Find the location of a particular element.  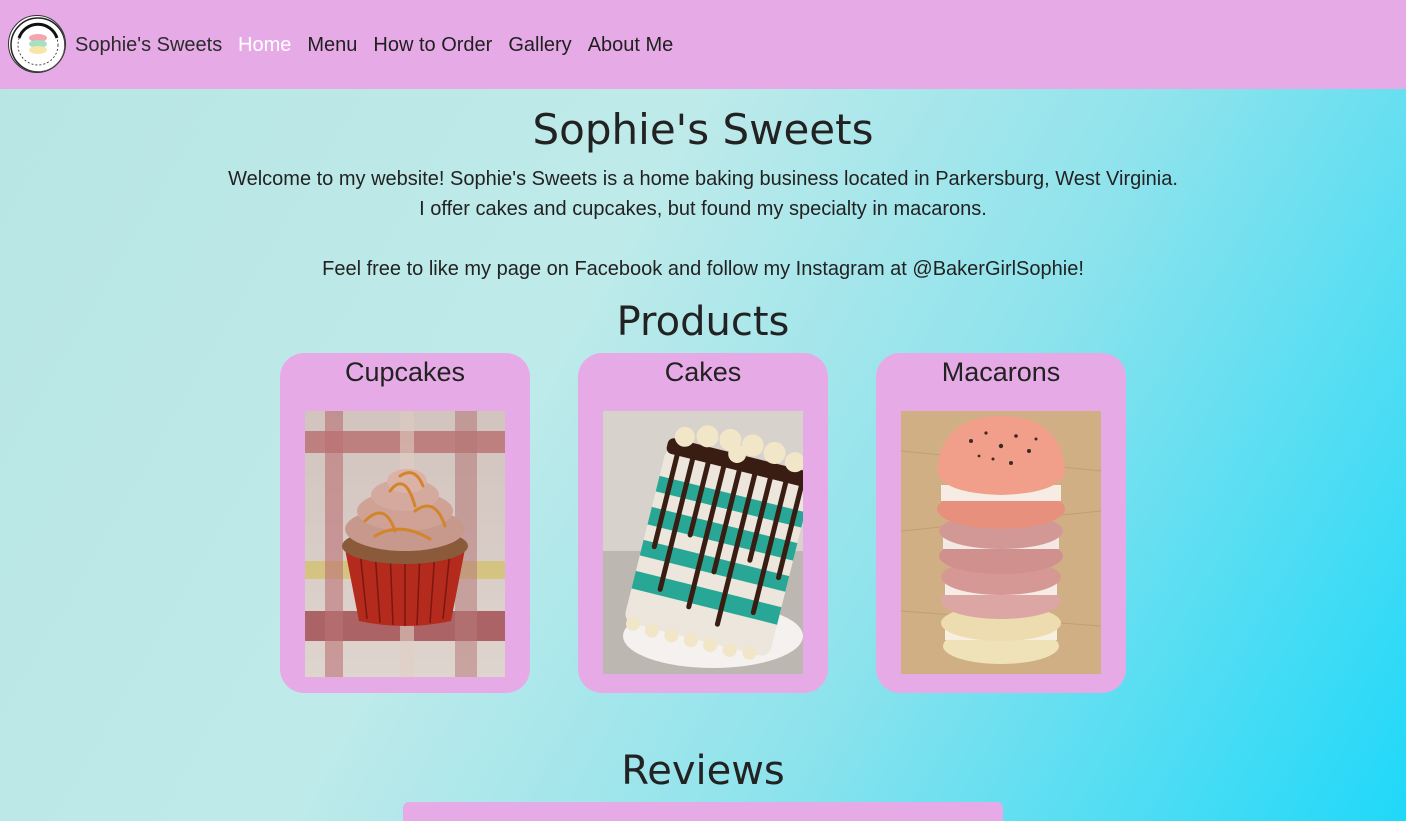

product-card-cakes: Cakes is located at coordinates (703, 523).